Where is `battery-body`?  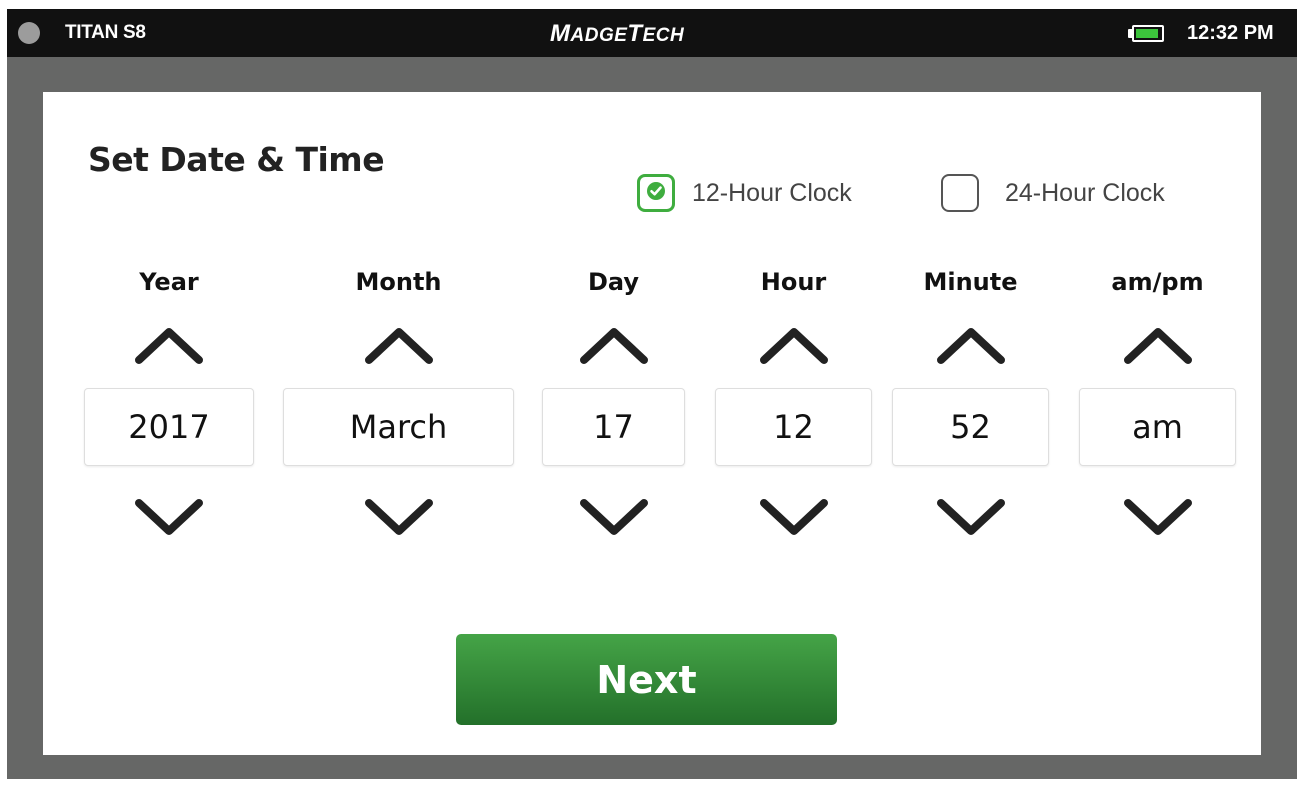 battery-body is located at coordinates (1148, 33).